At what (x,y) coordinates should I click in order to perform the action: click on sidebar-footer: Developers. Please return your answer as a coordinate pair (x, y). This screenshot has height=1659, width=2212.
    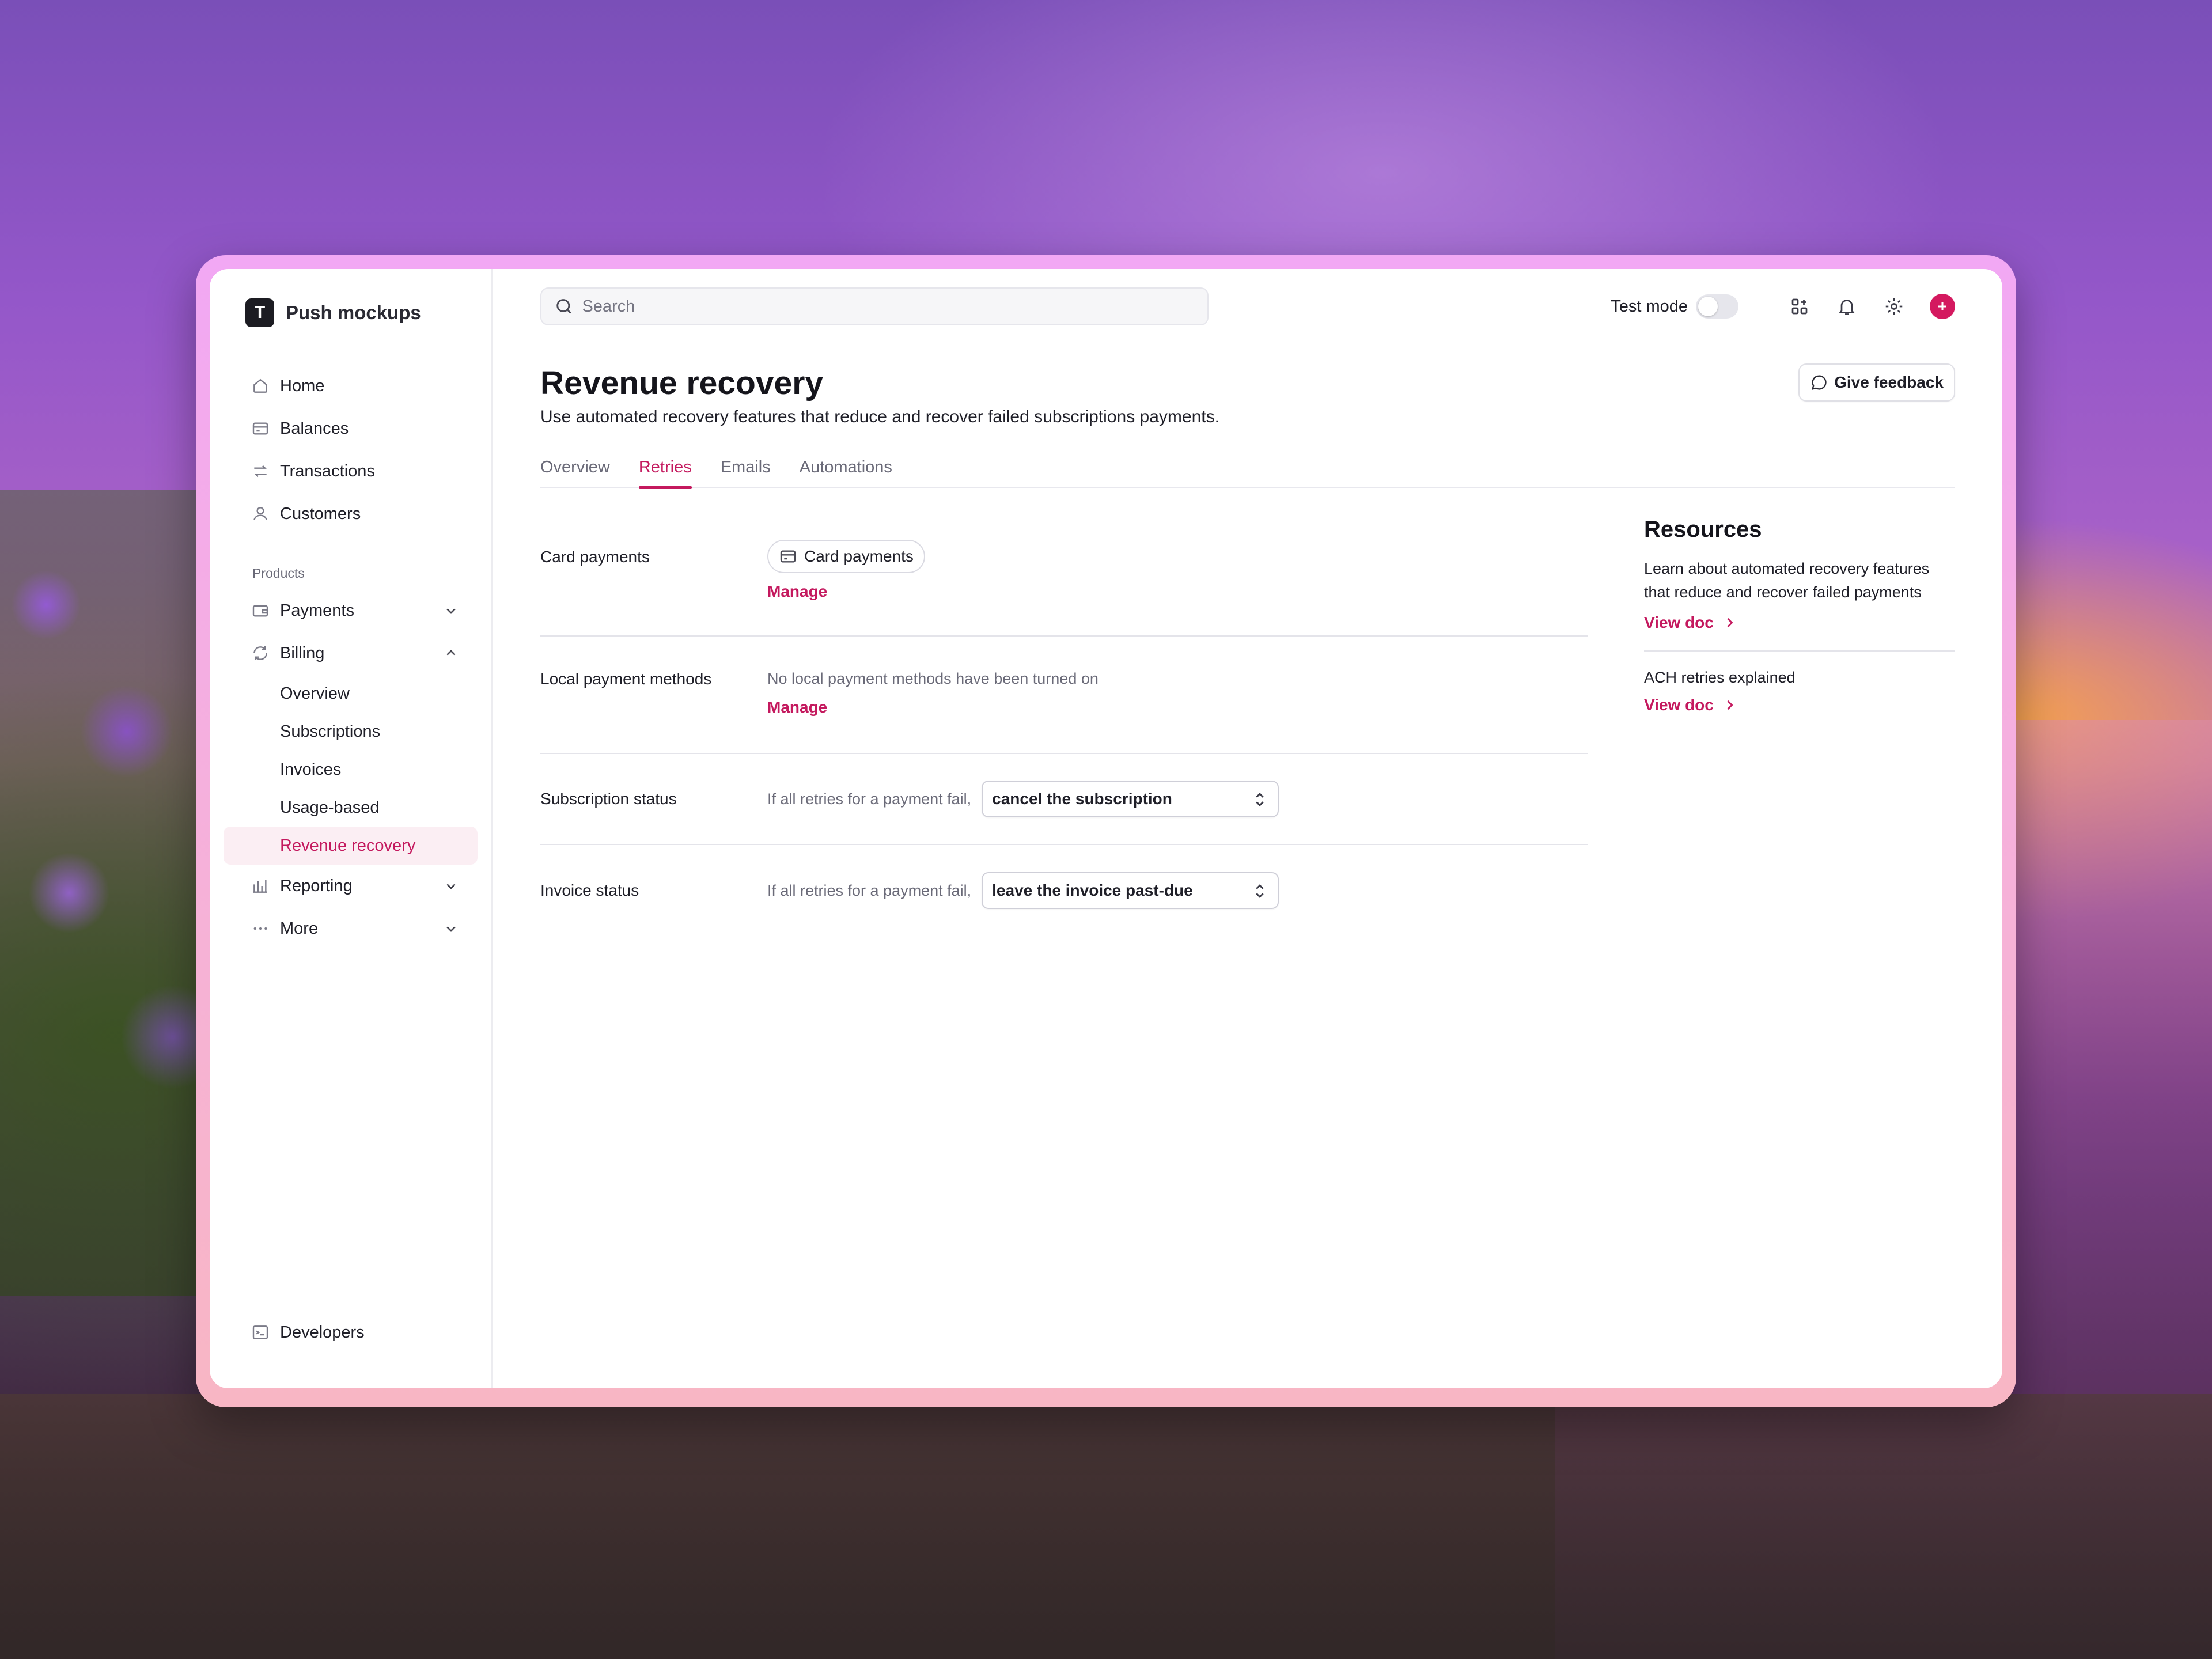
    Looking at the image, I should click on (352, 1332).